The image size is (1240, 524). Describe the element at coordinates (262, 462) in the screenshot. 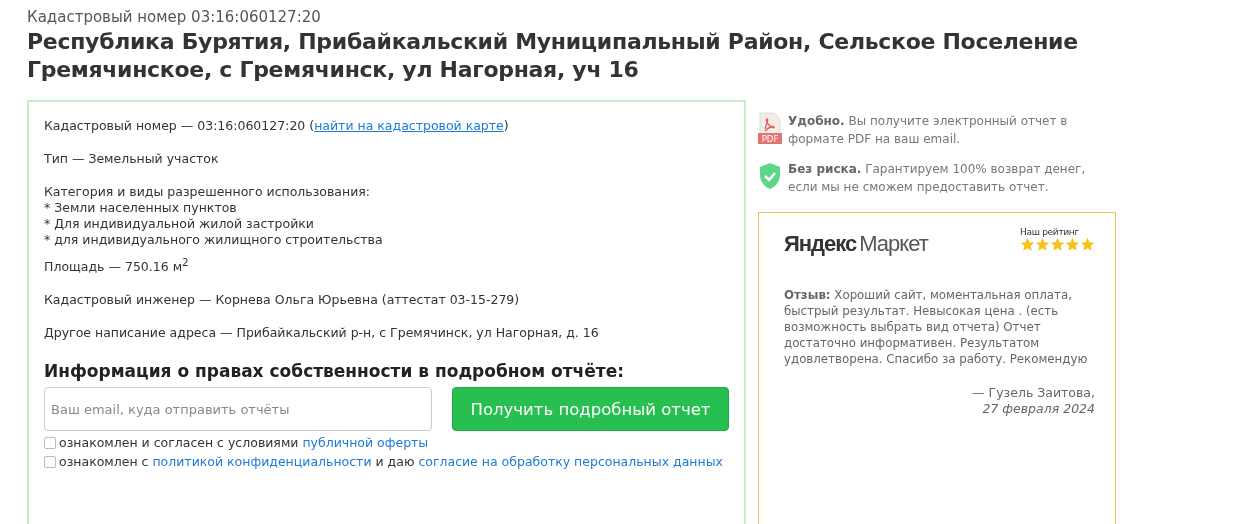

I see `agreement-link: политикой конфиденциальности` at that location.